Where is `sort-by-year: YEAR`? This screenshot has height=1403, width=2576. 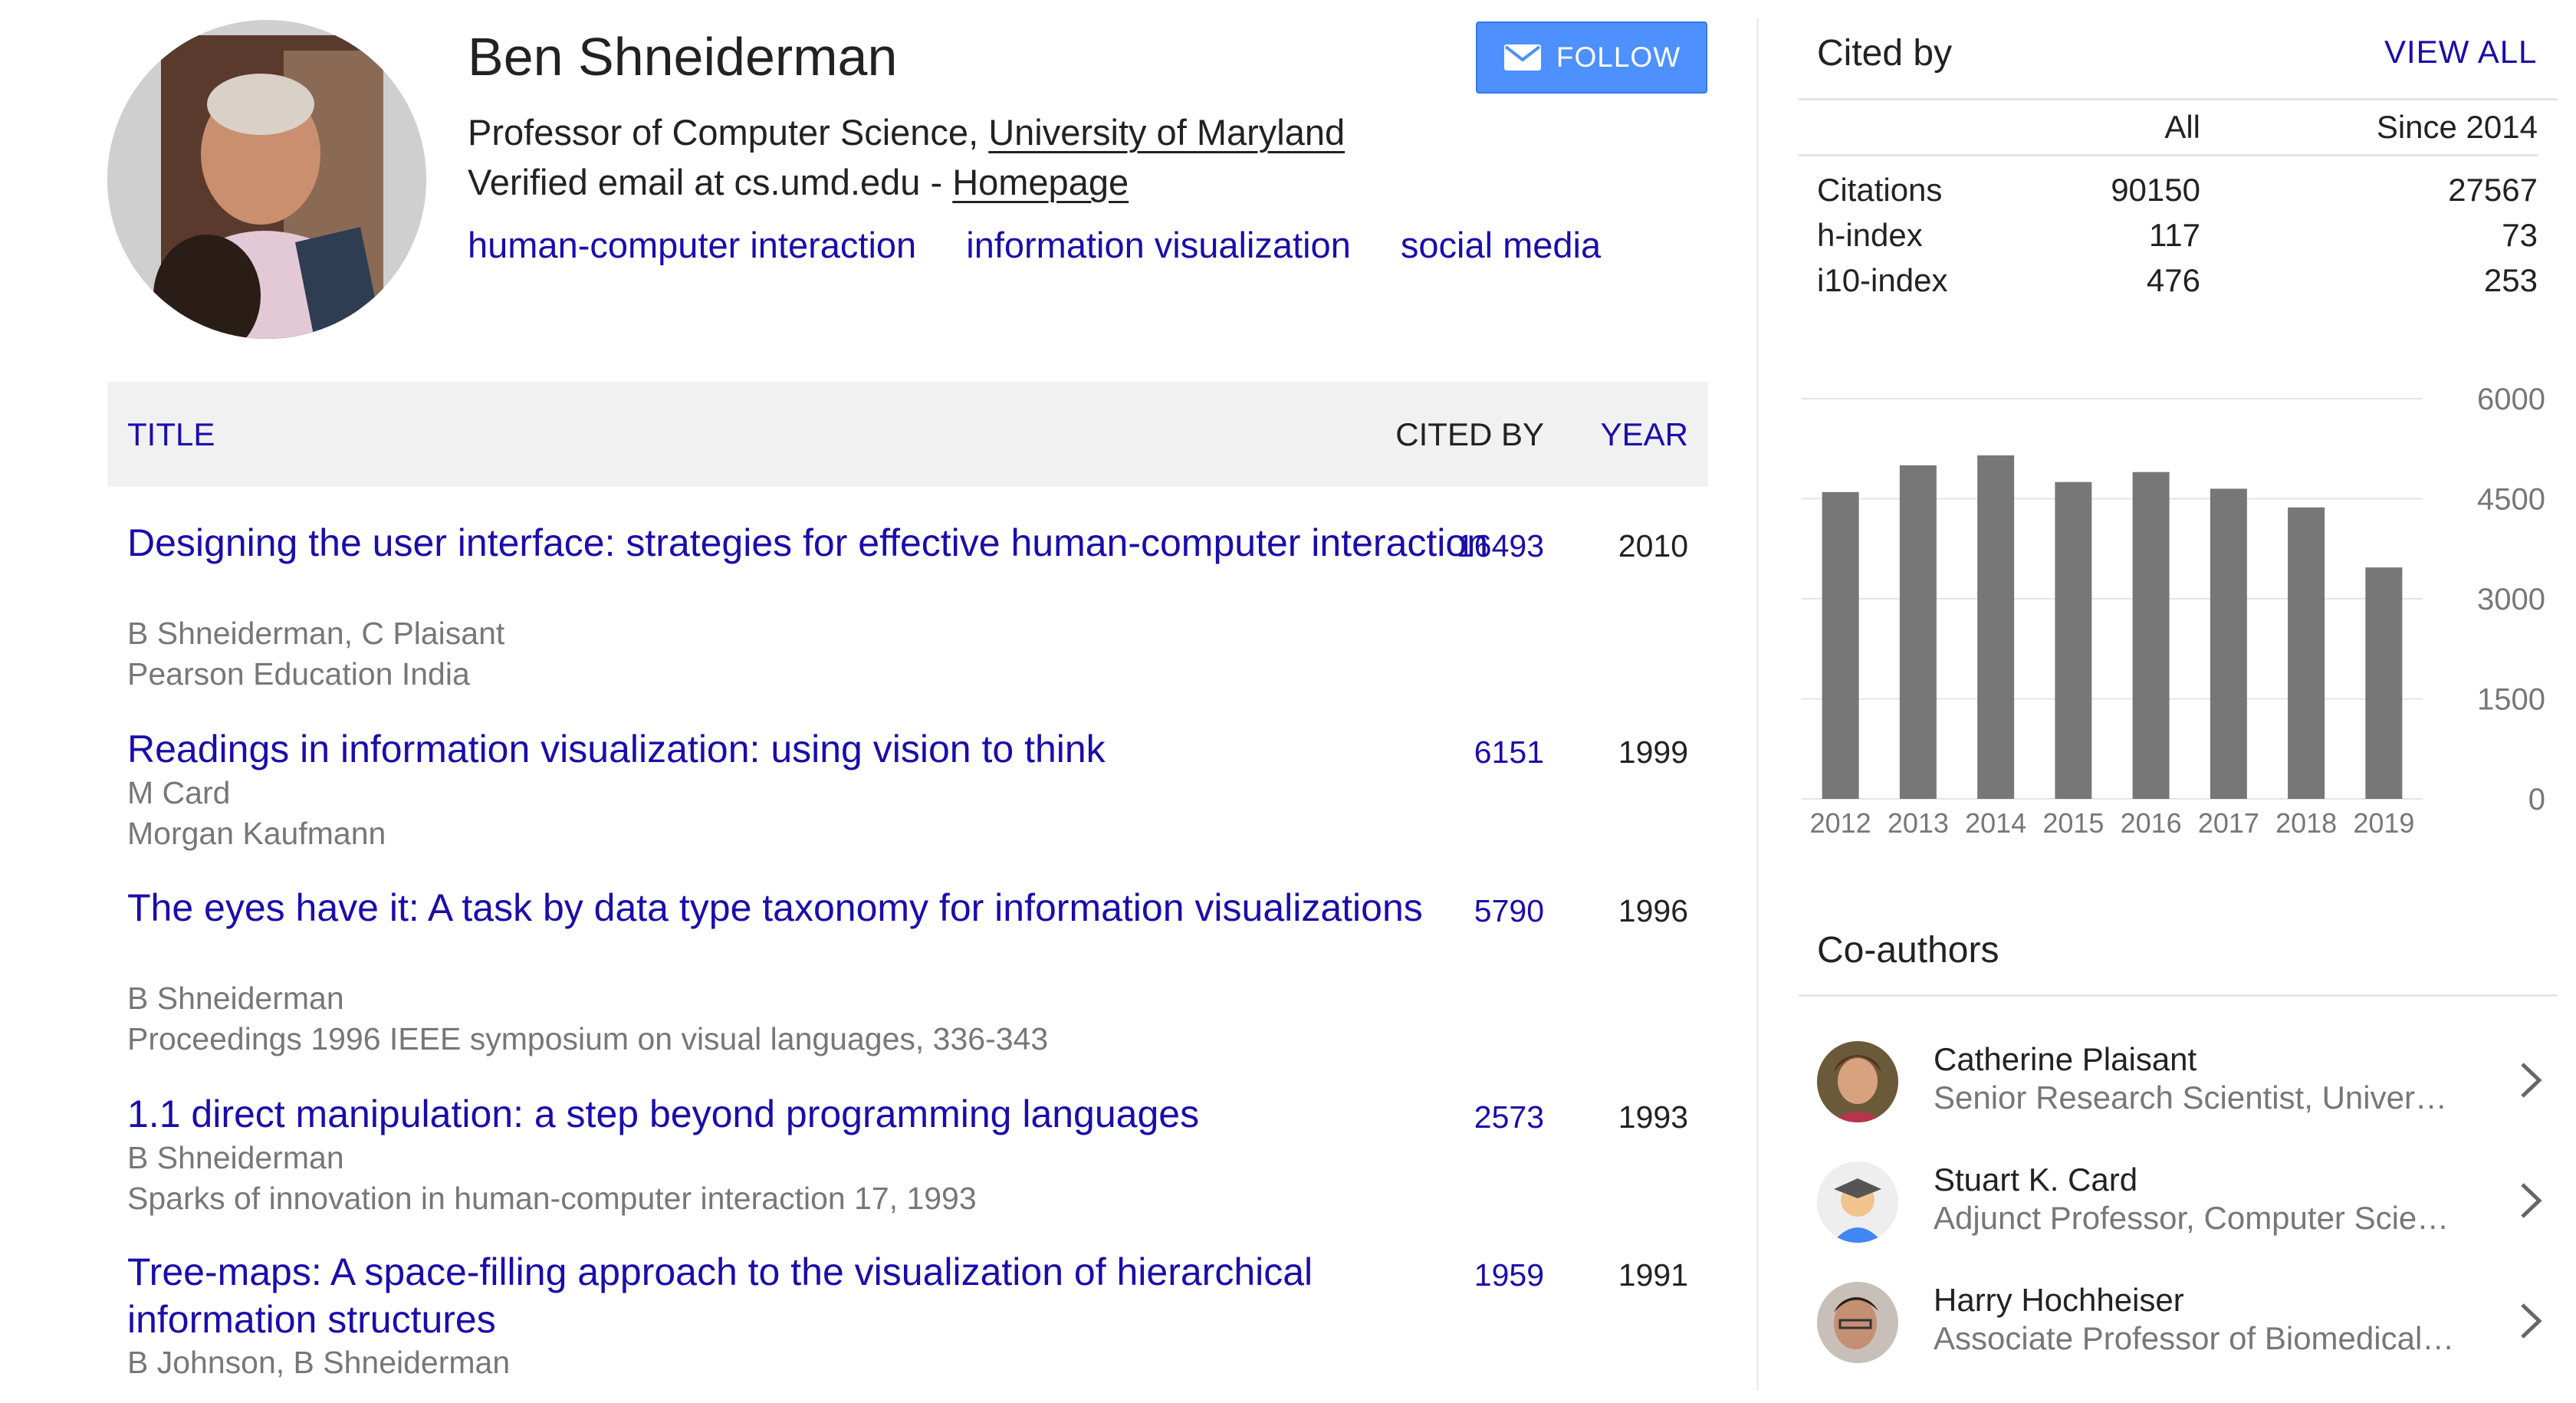
sort-by-year: YEAR is located at coordinates (1644, 435).